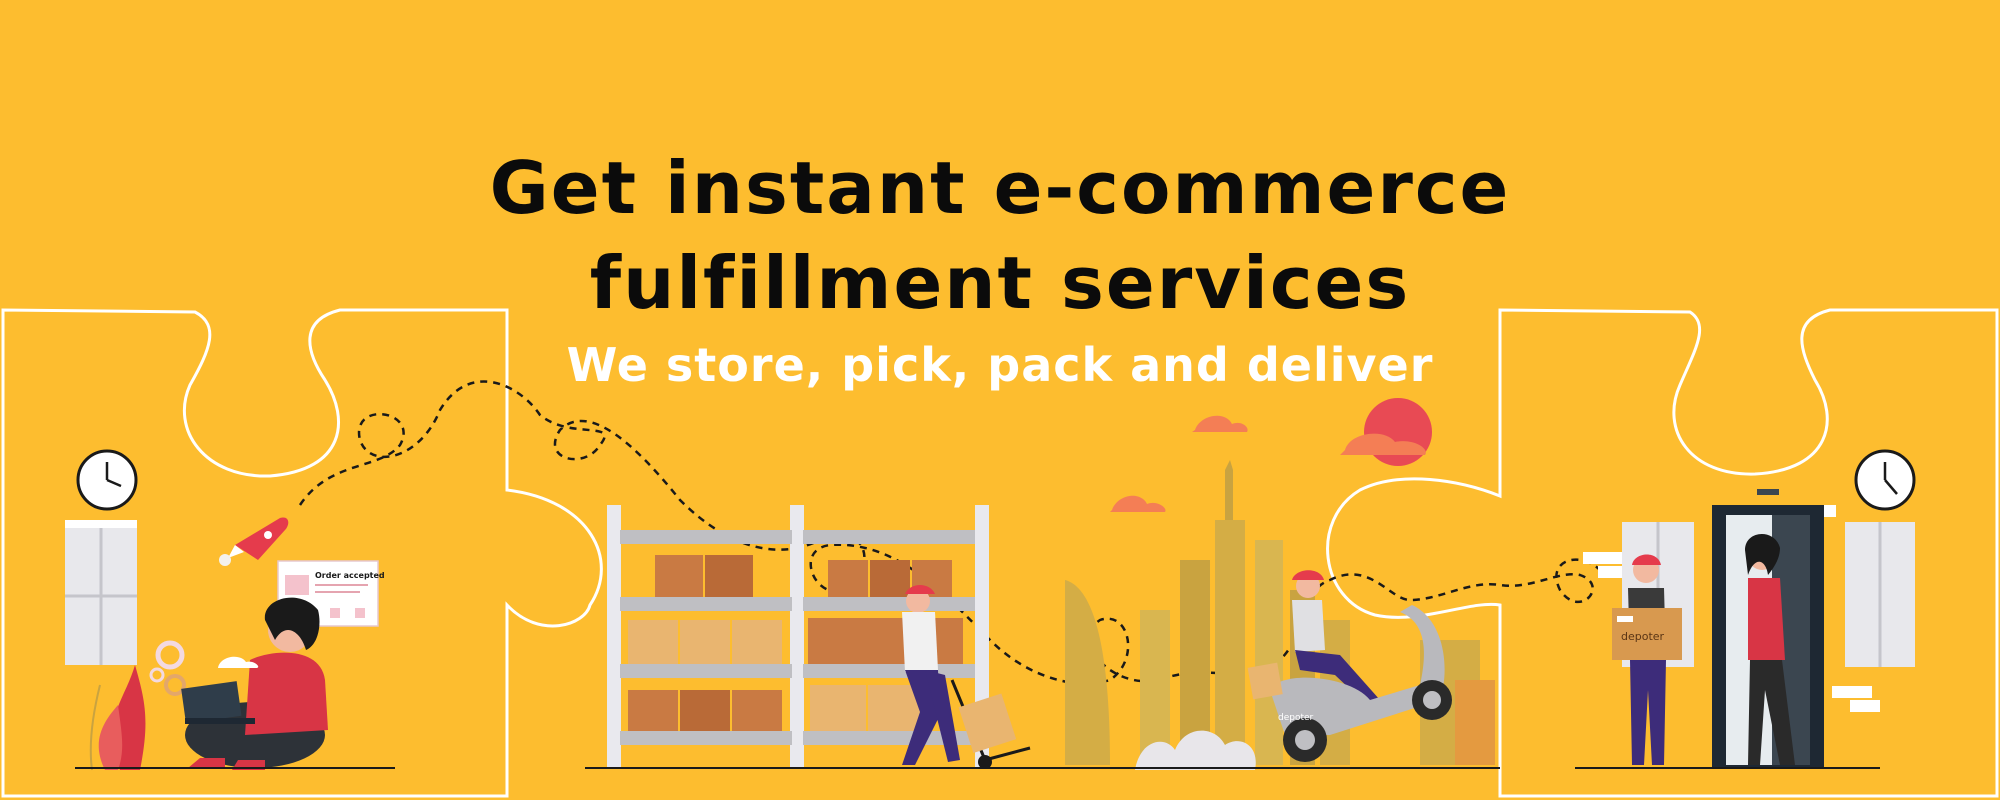  I want to click on cloud-icon, so click(238, 662).